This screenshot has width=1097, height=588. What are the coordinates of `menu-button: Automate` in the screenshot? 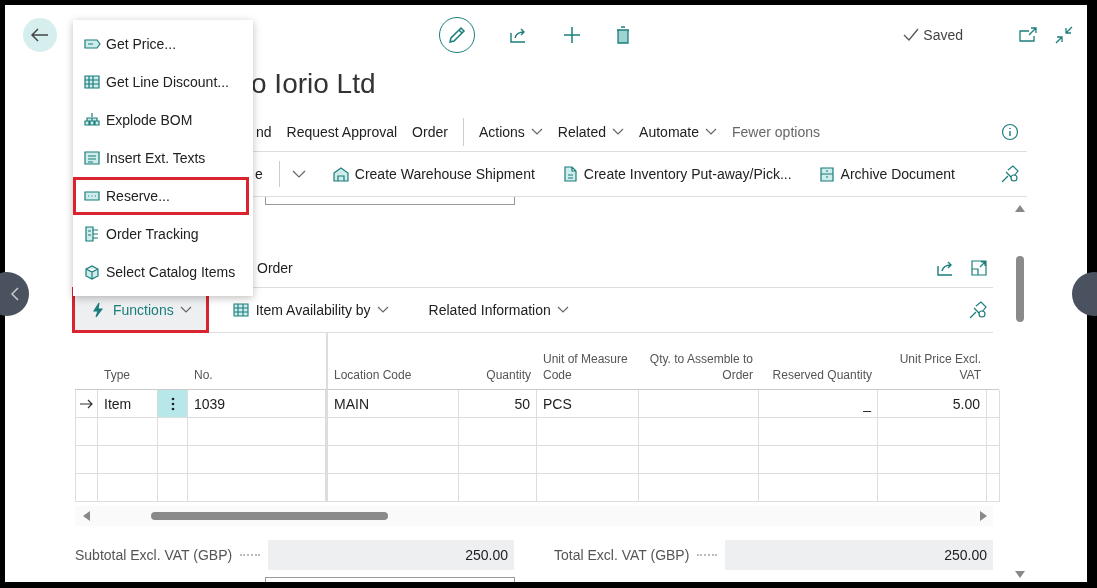 It's located at (678, 132).